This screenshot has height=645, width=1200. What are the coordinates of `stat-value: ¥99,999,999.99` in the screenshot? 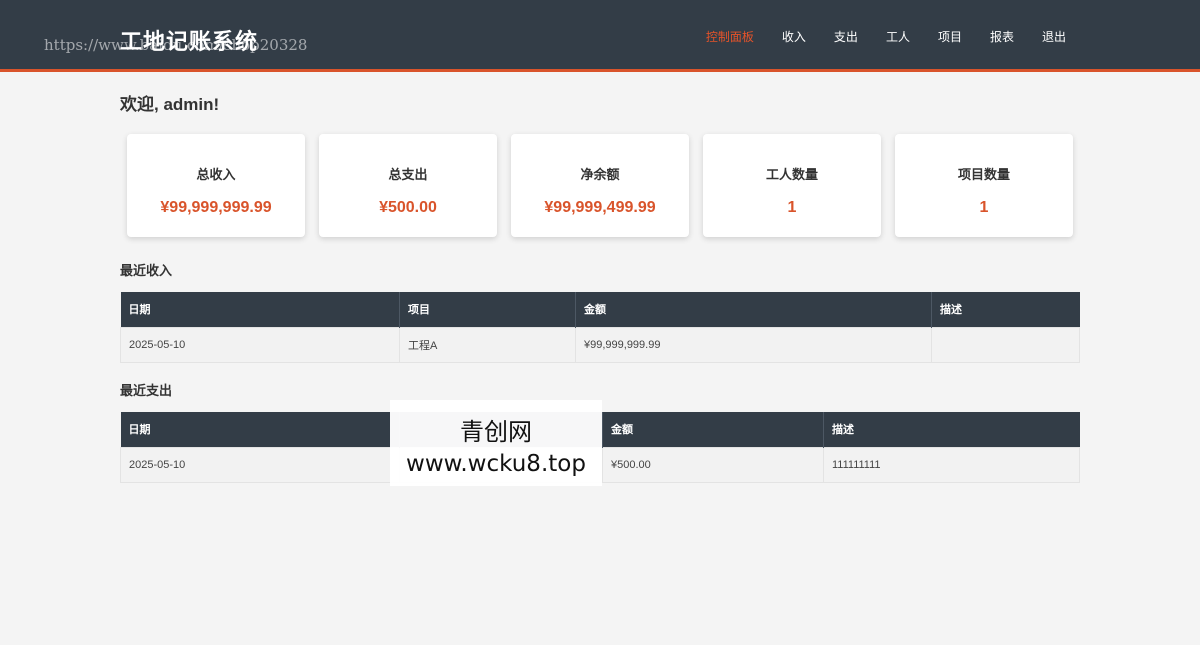 It's located at (216, 207).